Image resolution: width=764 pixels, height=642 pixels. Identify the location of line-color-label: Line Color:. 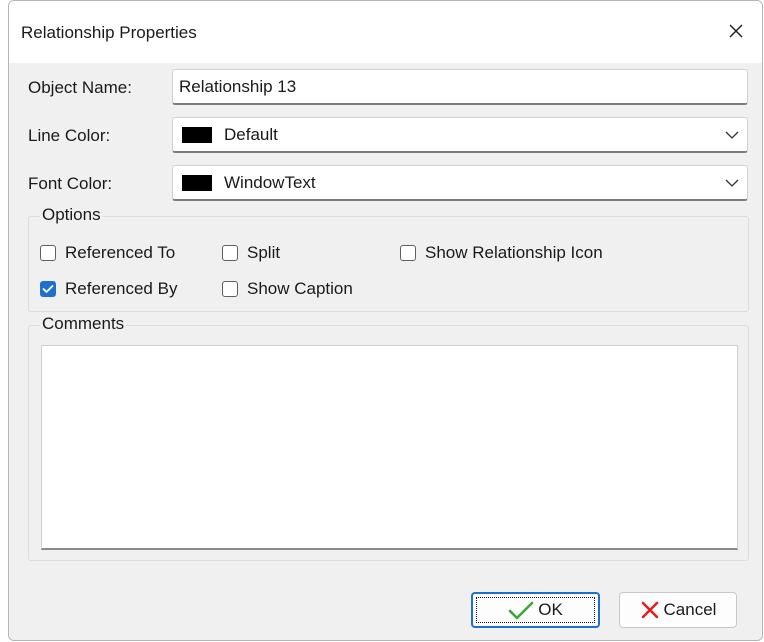
(69, 135).